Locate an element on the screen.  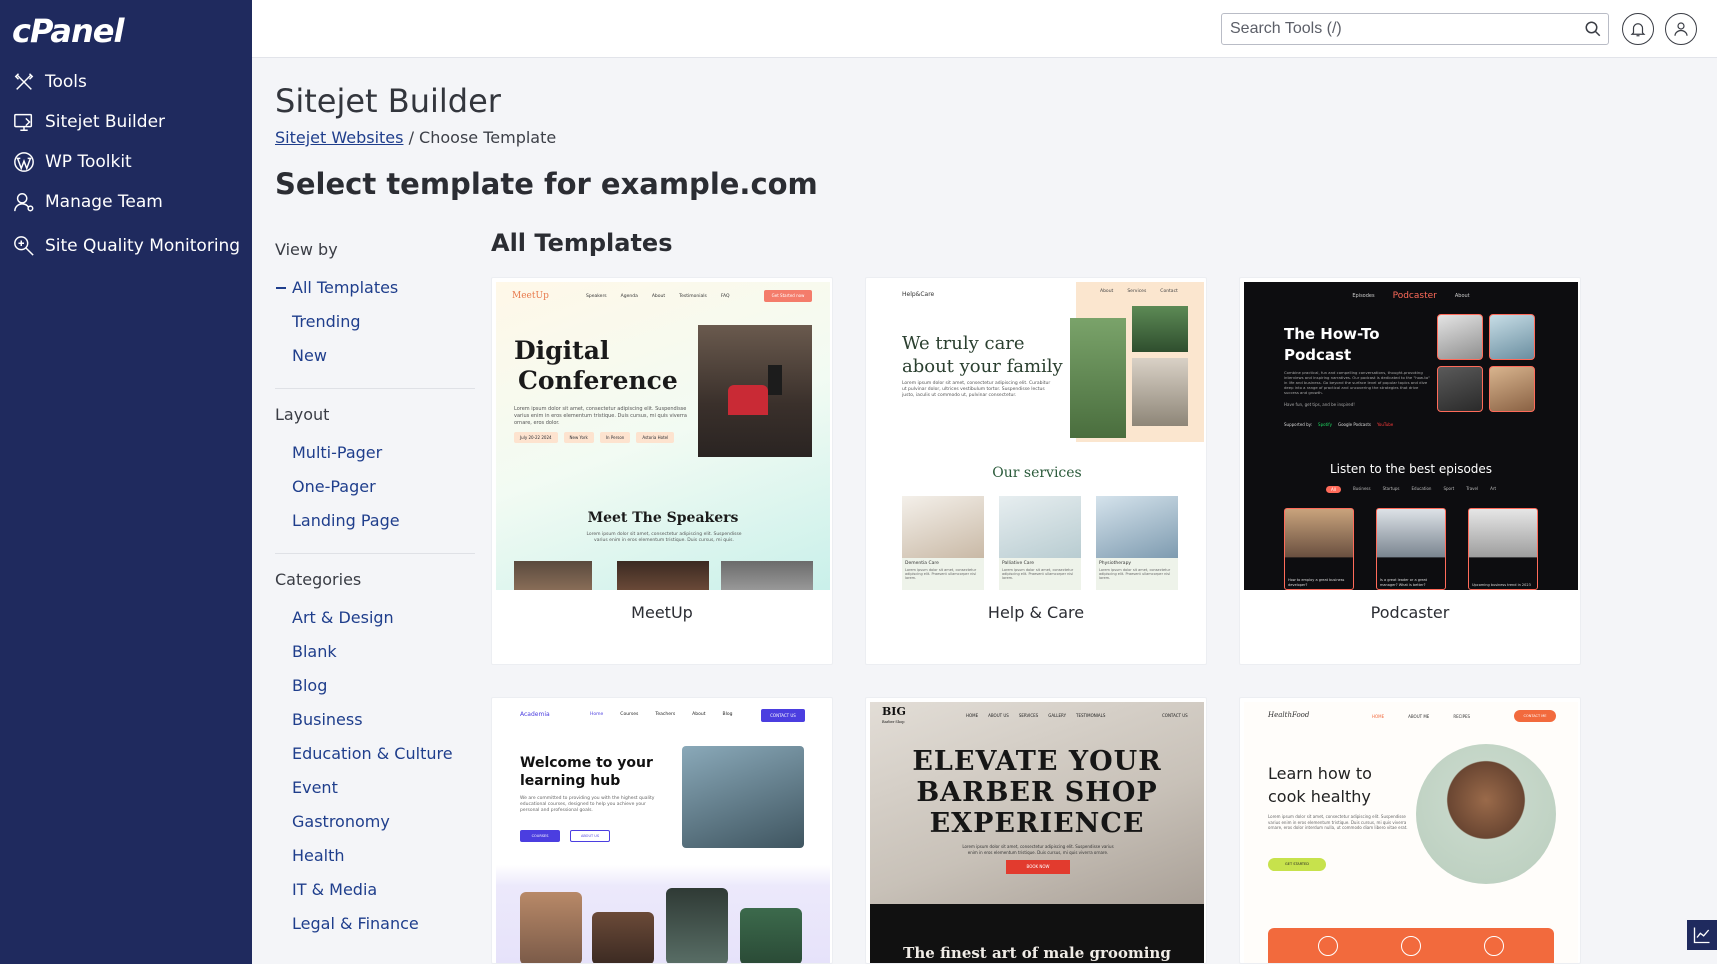
filter-one-pager: One-Pager is located at coordinates (375, 494).